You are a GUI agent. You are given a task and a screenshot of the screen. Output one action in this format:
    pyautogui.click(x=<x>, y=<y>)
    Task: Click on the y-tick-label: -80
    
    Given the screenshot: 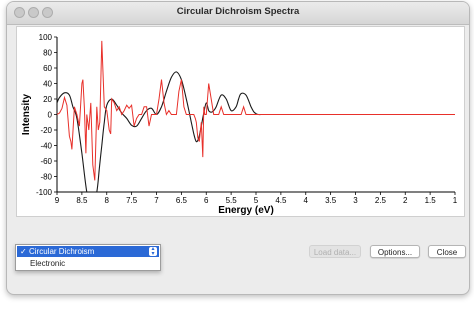 What is the action you would take?
    pyautogui.click(x=46, y=177)
    